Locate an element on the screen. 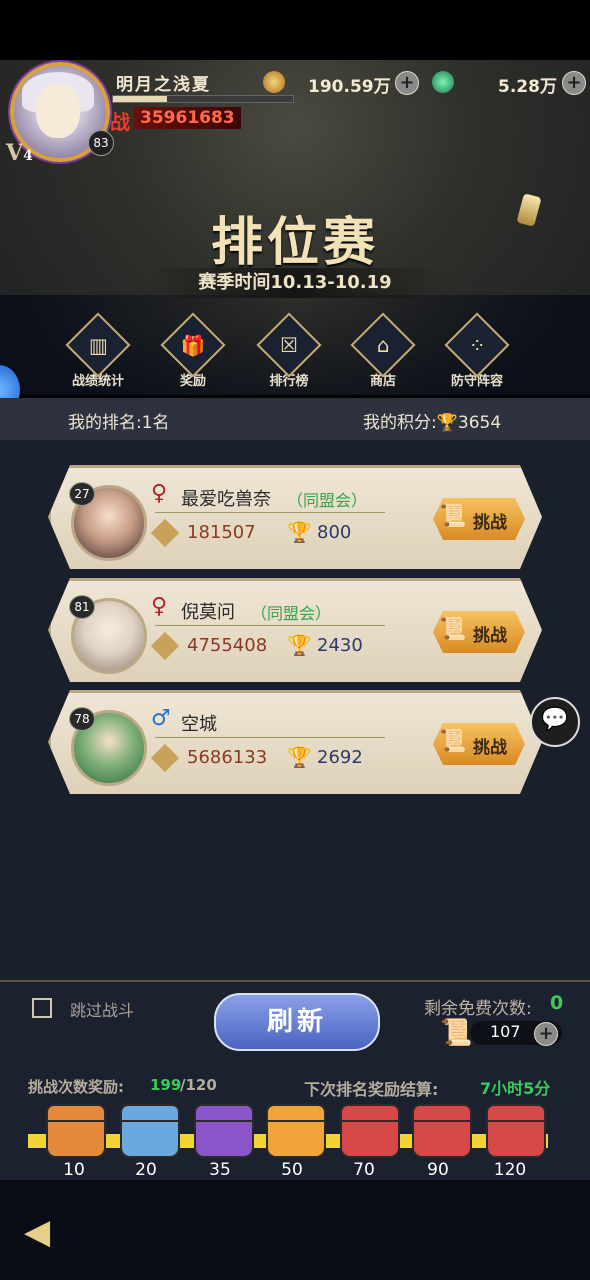 The width and height of the screenshot is (590, 1280). opponent-card: 78 ♂ 空城 5686133 🏆 2692 📜 挑战 is located at coordinates (295, 742).